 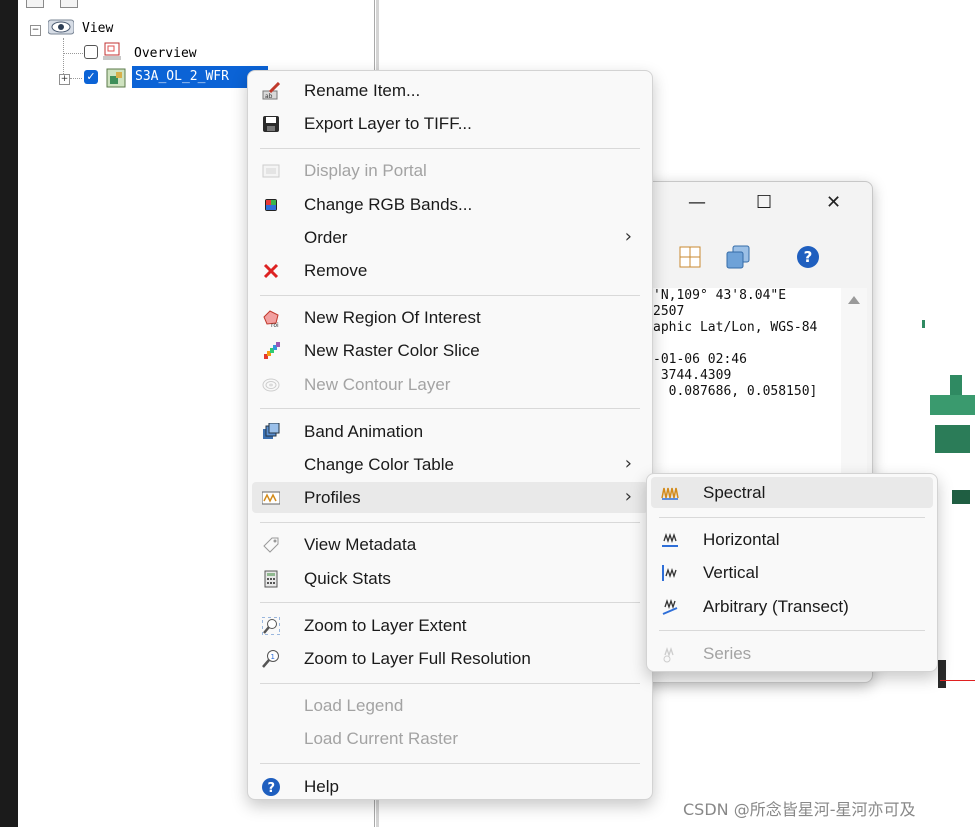 I want to click on rename-icon: ab, so click(x=271, y=90).